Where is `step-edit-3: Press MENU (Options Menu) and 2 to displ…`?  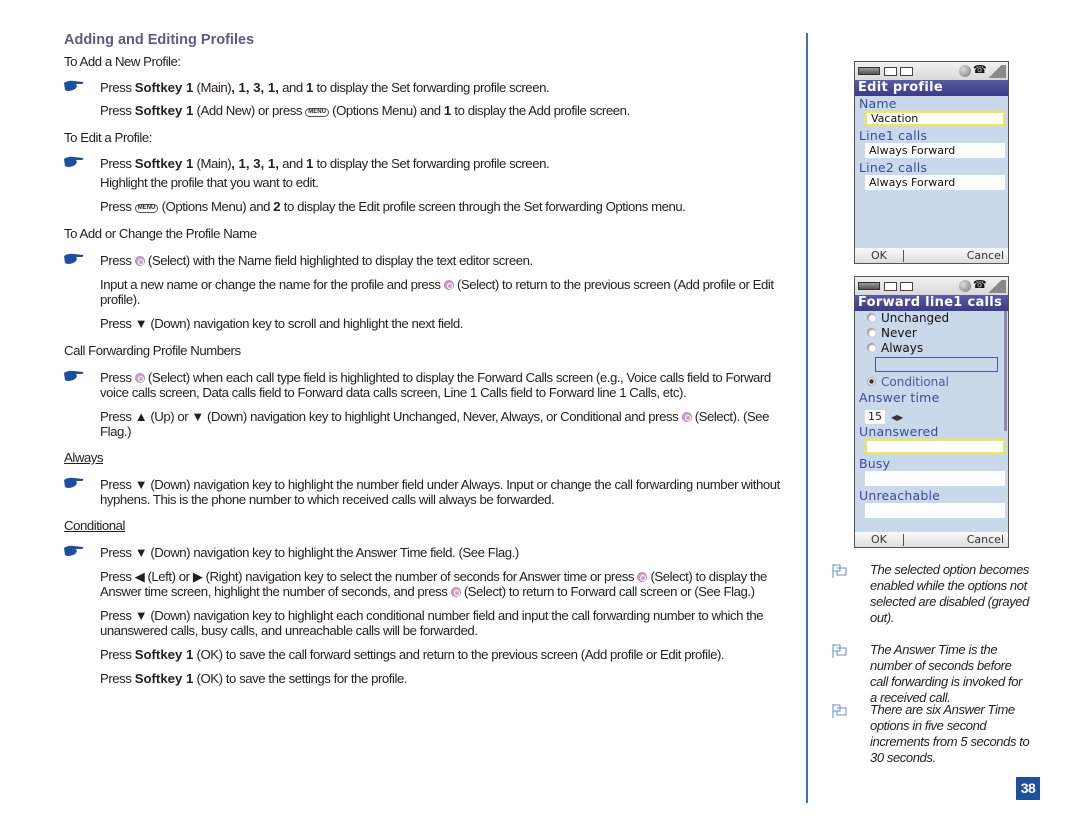
step-edit-3: Press MENU (Options Menu) and 2 to displ… is located at coordinates (433, 206).